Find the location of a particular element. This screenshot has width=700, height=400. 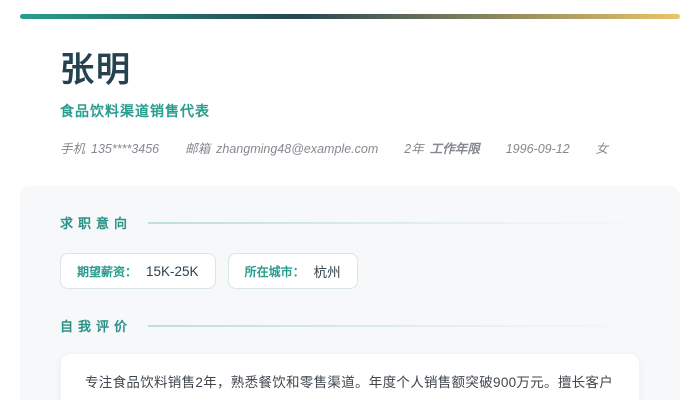

email-value: zhangming48@example.com is located at coordinates (297, 149).